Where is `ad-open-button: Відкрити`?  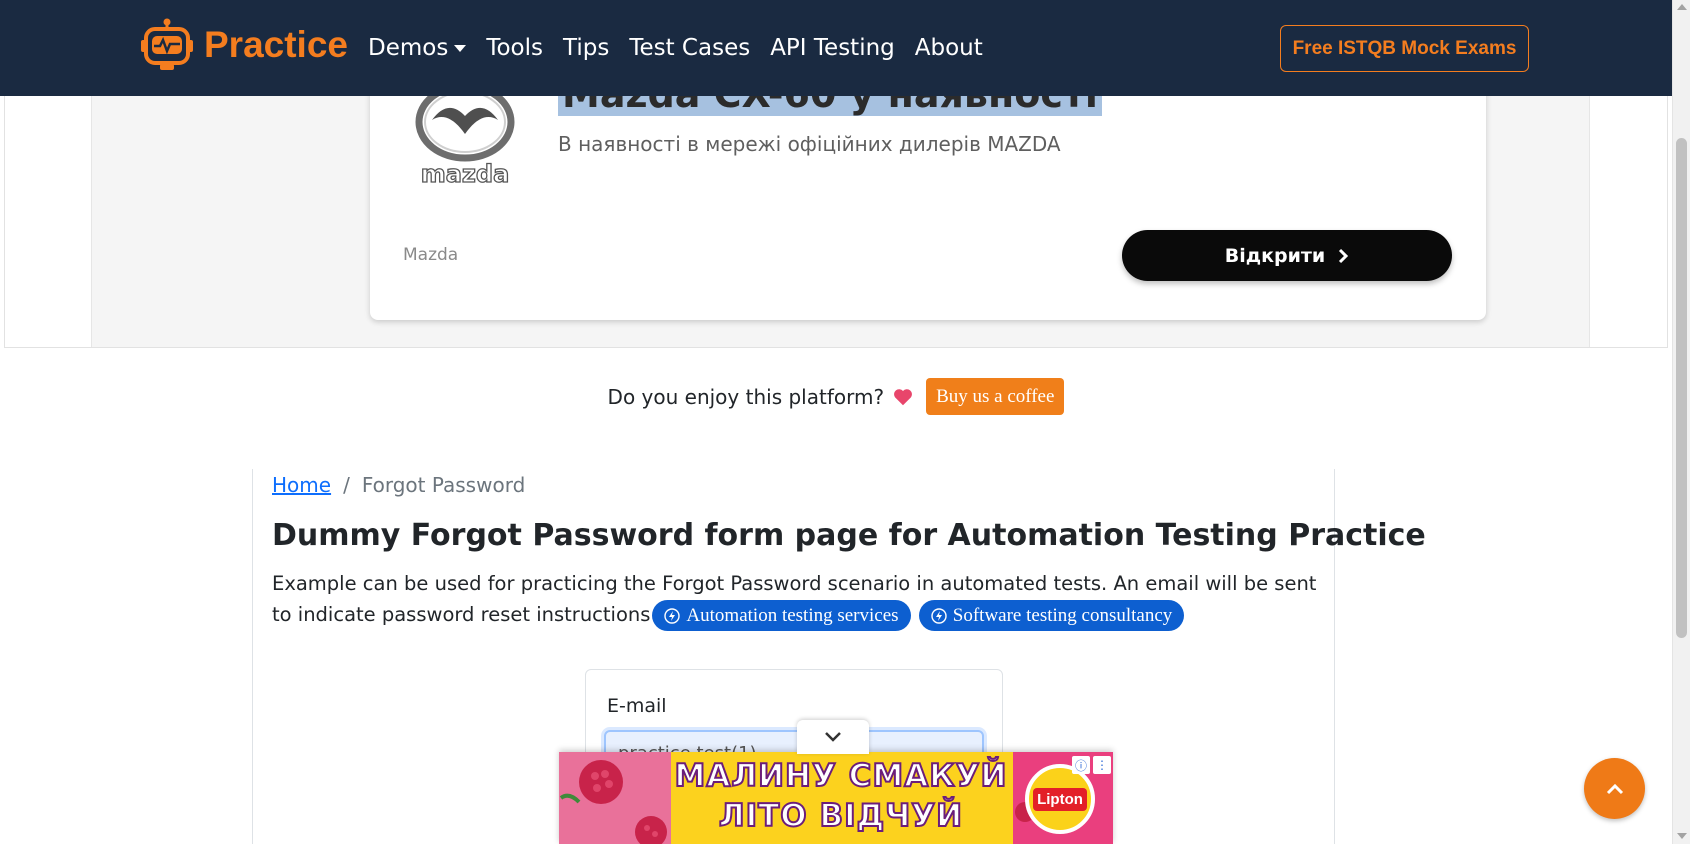 ad-open-button: Відкрити is located at coordinates (1287, 255).